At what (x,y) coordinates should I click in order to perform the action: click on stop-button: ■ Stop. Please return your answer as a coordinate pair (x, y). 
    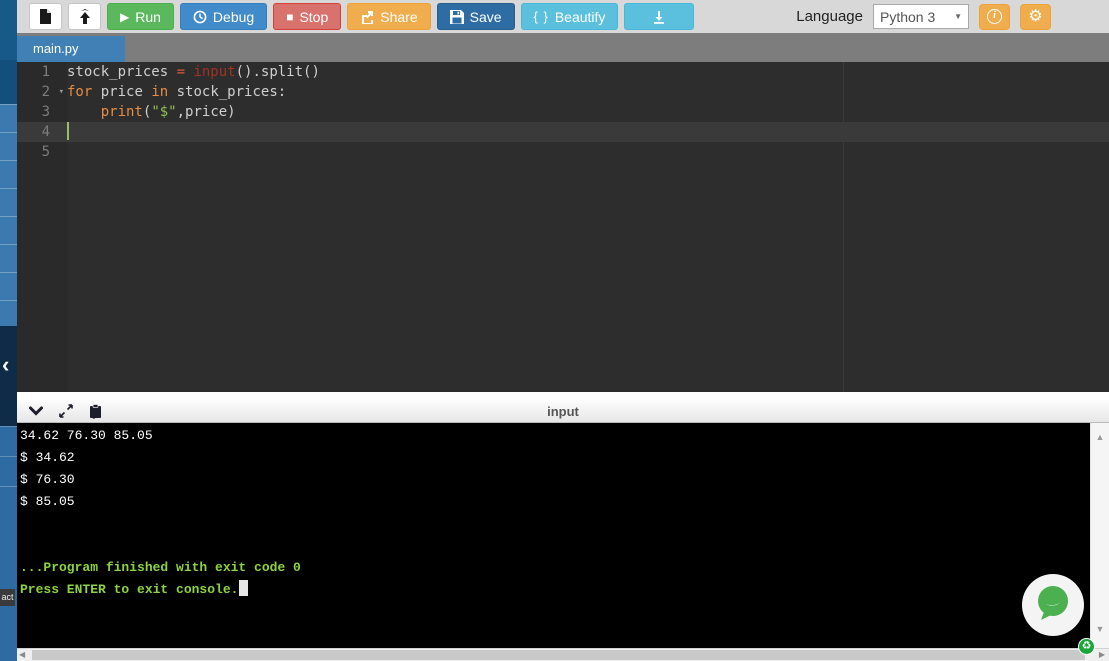
    Looking at the image, I should click on (307, 16).